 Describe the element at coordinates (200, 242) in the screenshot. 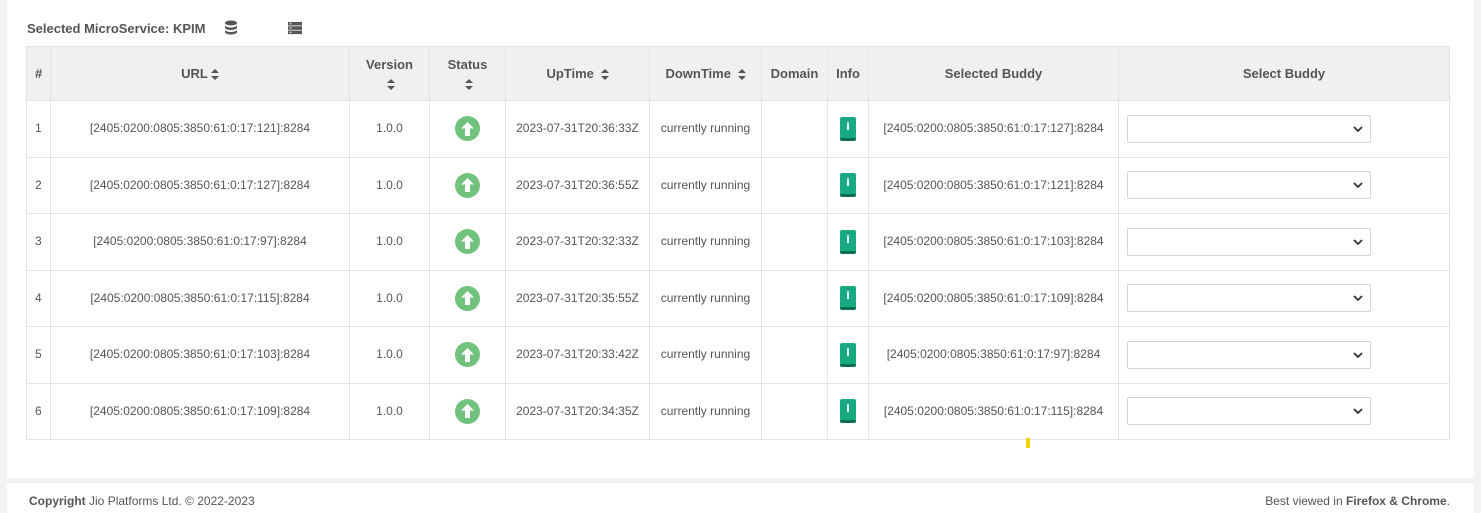

I see `row-url: [2405:0200:0805:3850:61:0:17:97]:8284` at that location.